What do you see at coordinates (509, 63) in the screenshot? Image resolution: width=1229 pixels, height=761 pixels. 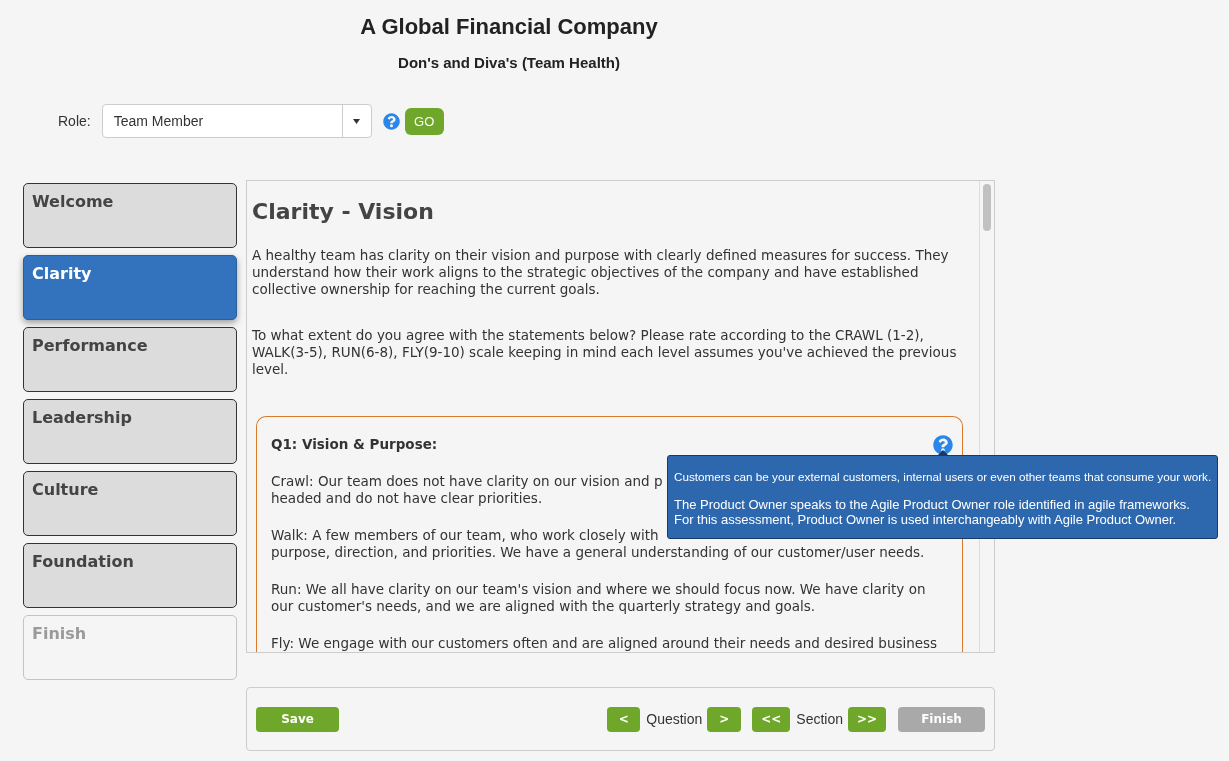 I see `page-subtitle: Don's and Diva's (Team Health)` at bounding box center [509, 63].